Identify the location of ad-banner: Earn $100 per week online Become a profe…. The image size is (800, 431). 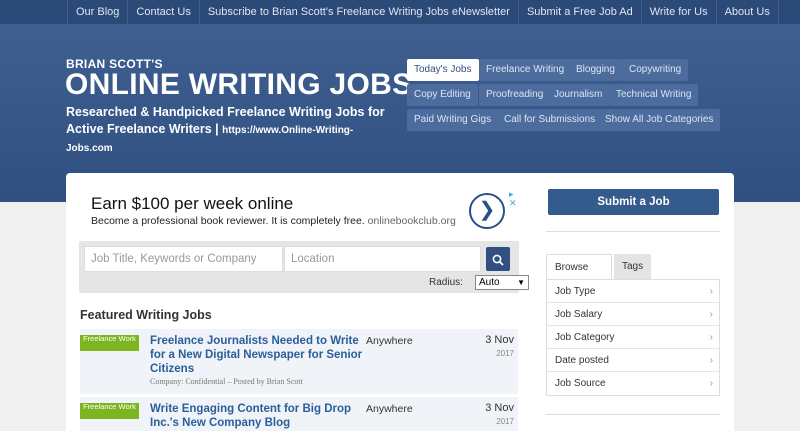
(301, 212).